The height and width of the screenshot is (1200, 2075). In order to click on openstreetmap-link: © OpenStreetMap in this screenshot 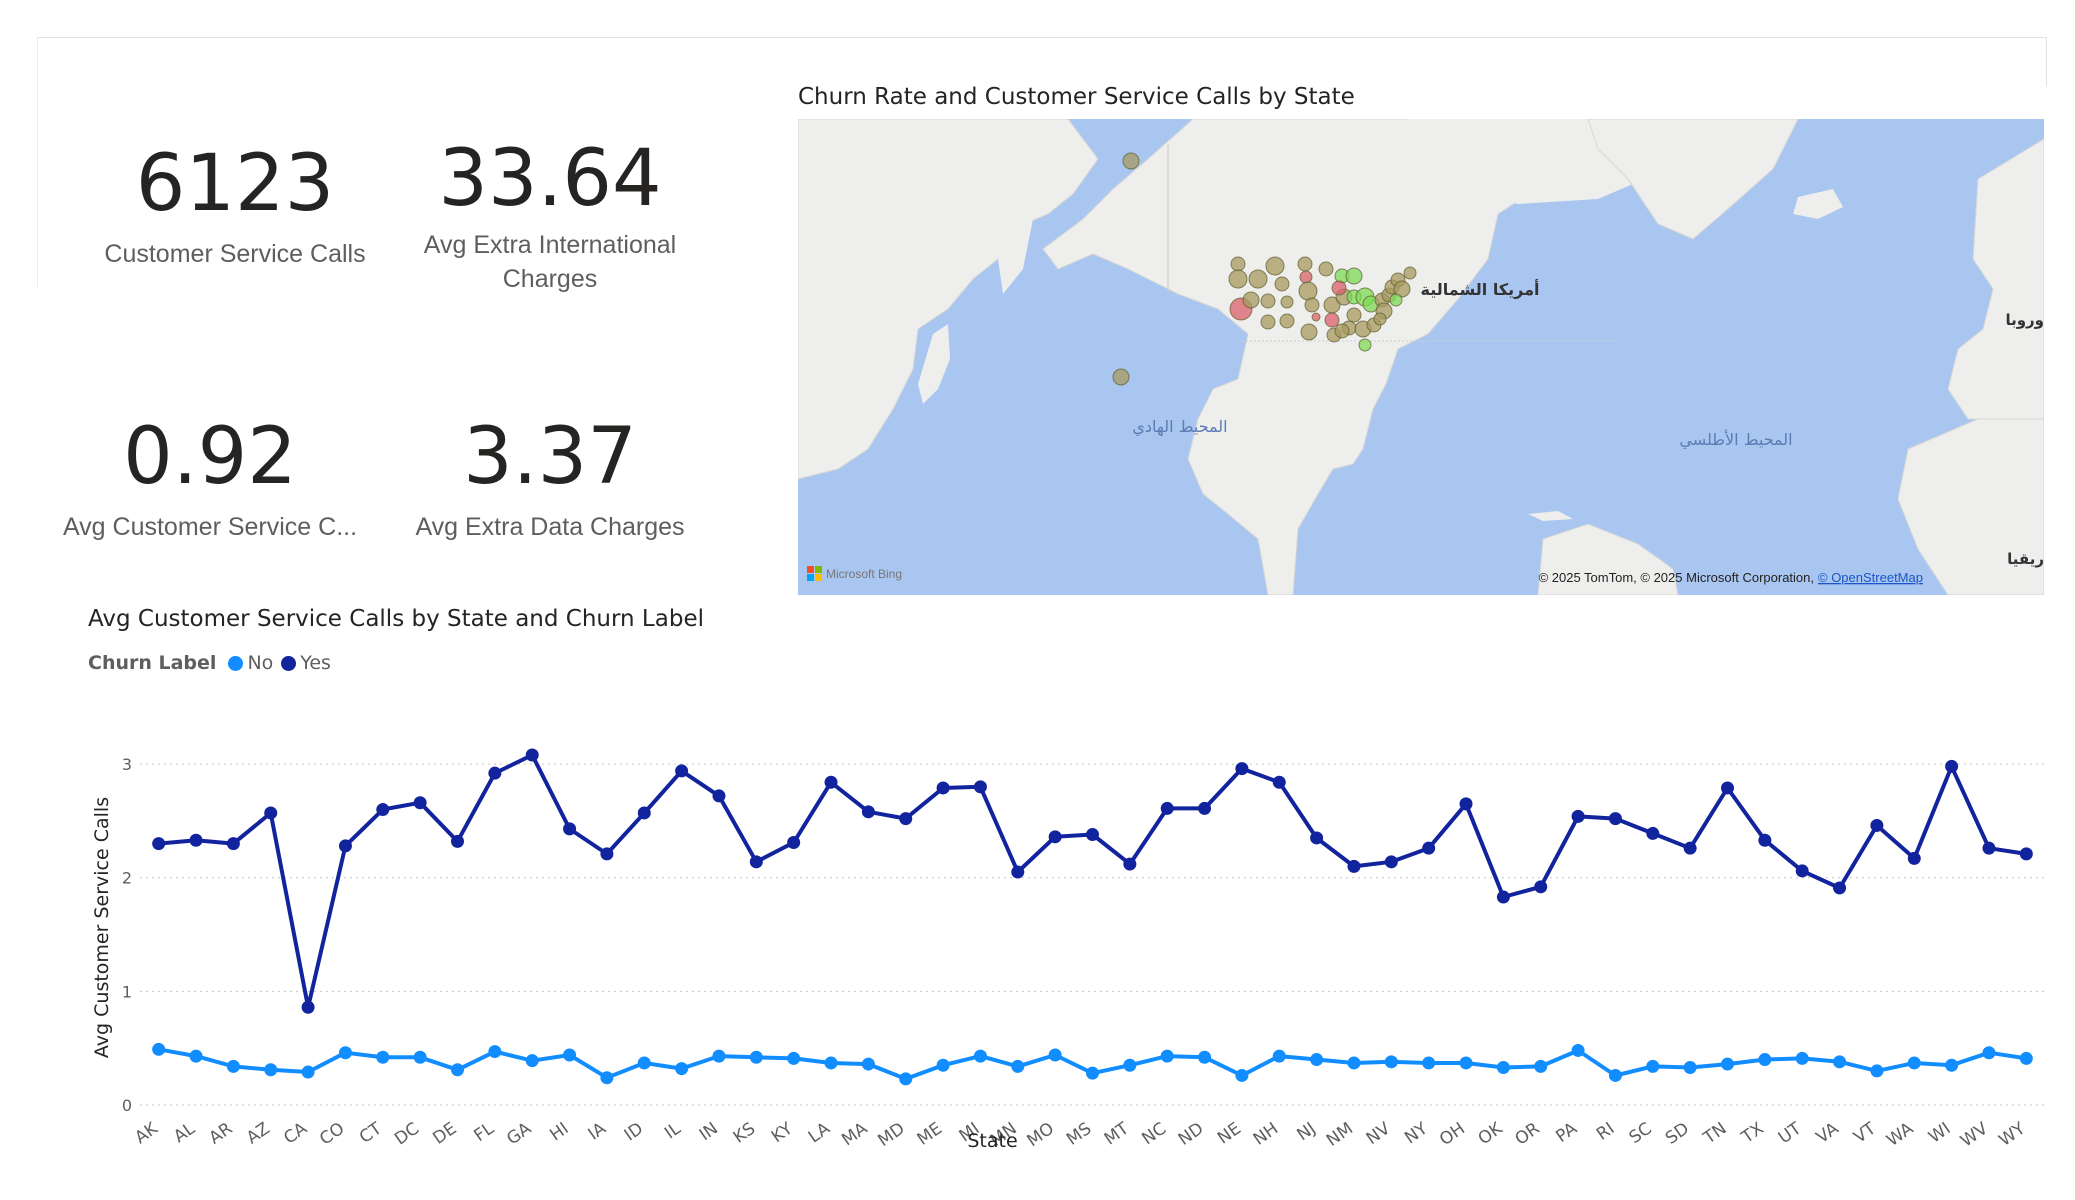, I will do `click(1870, 577)`.